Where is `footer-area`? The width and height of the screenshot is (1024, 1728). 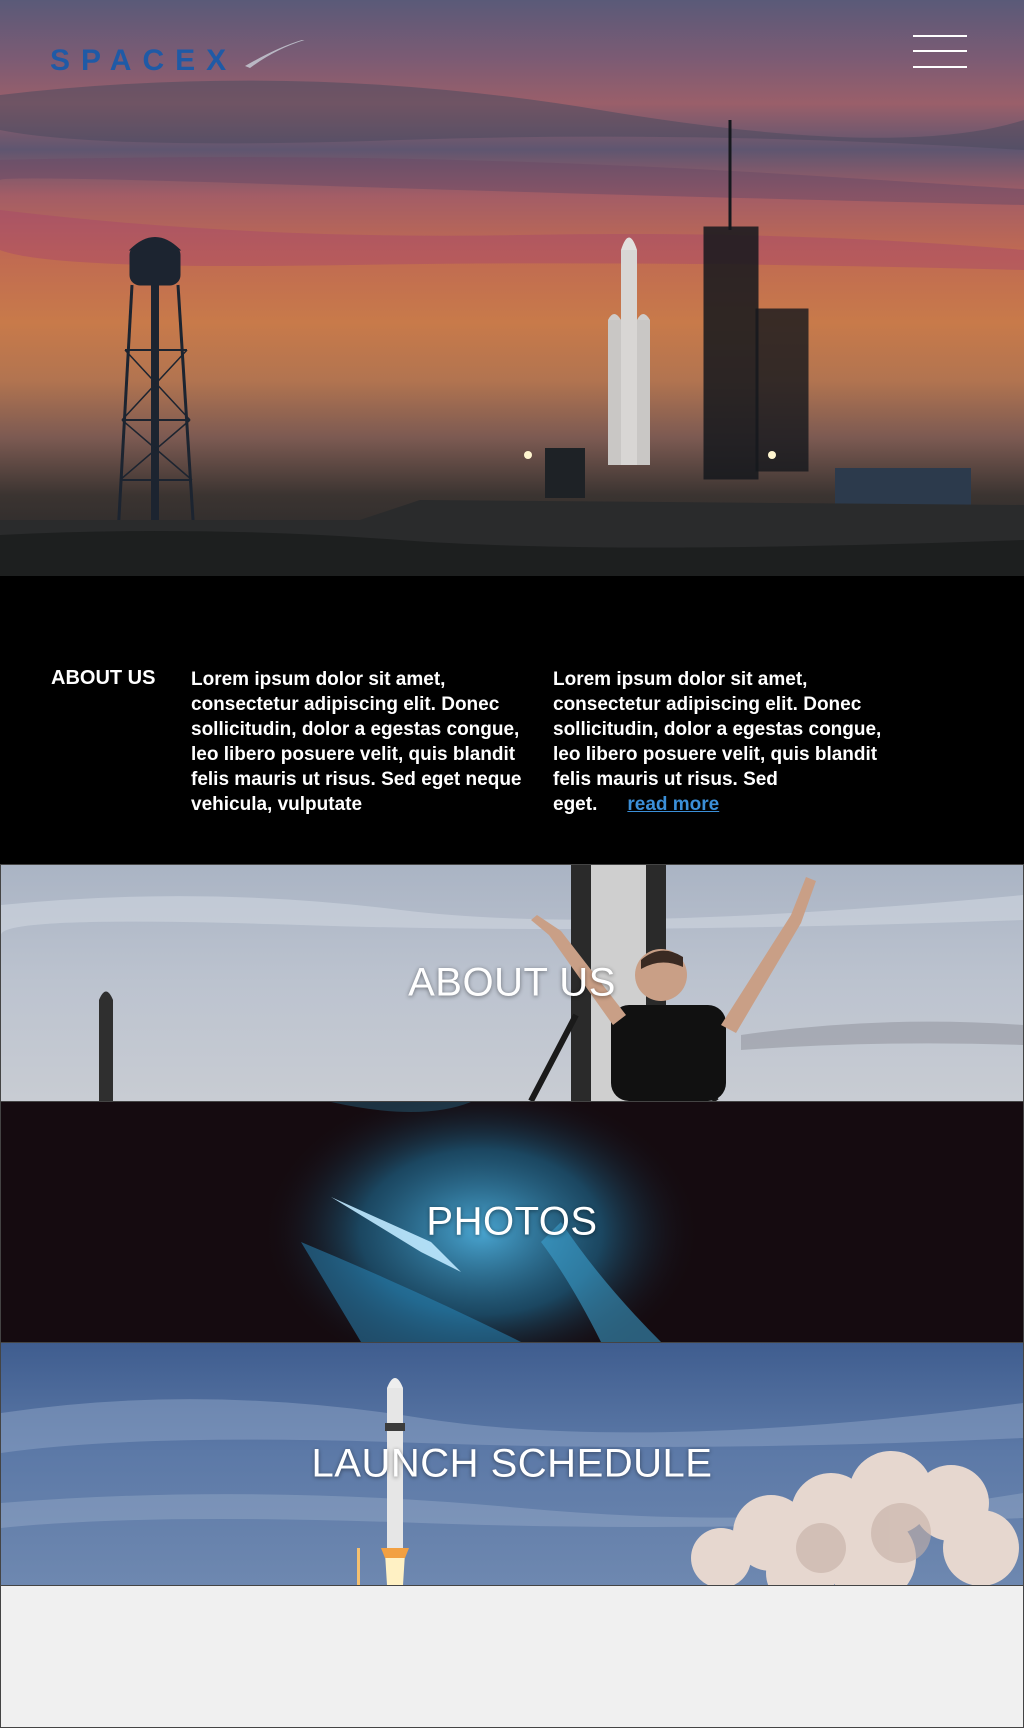
footer-area is located at coordinates (512, 1656).